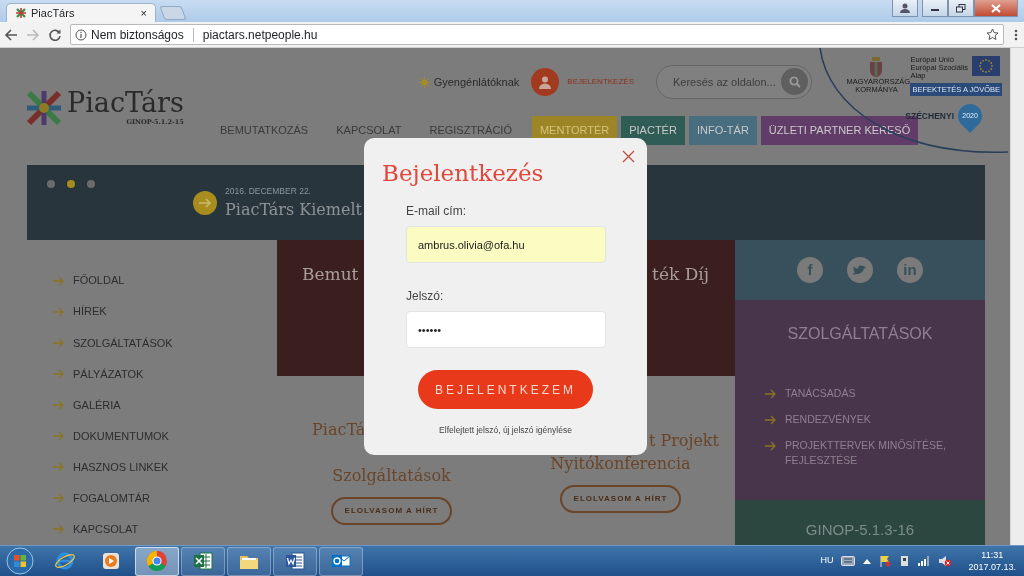 The width and height of the screenshot is (1024, 576). What do you see at coordinates (653, 130) in the screenshot?
I see `nav-item: PIACTÉR` at bounding box center [653, 130].